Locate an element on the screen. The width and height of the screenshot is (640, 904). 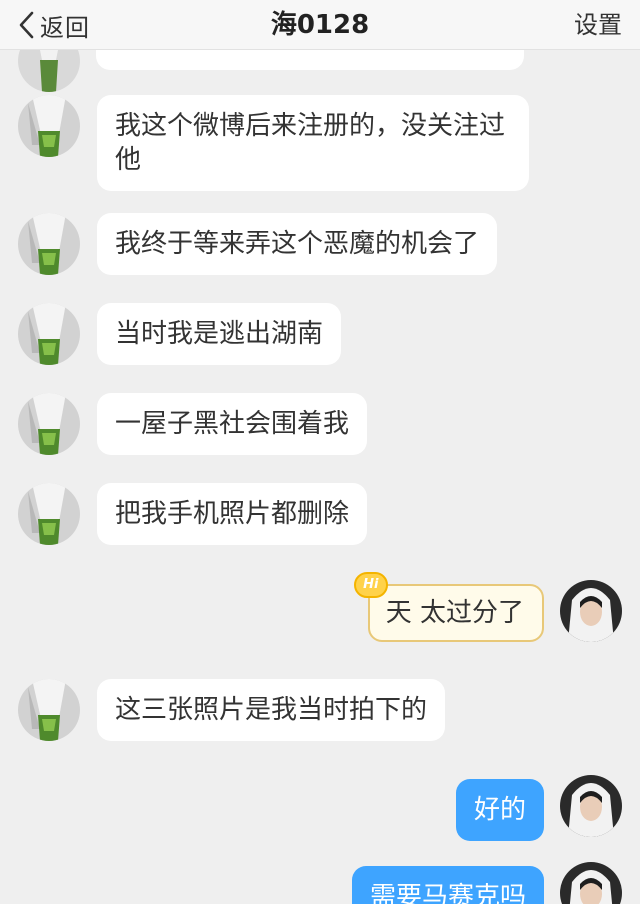
message-left: 我终于等来弄这个恶魔的机会了 is located at coordinates (258, 244).